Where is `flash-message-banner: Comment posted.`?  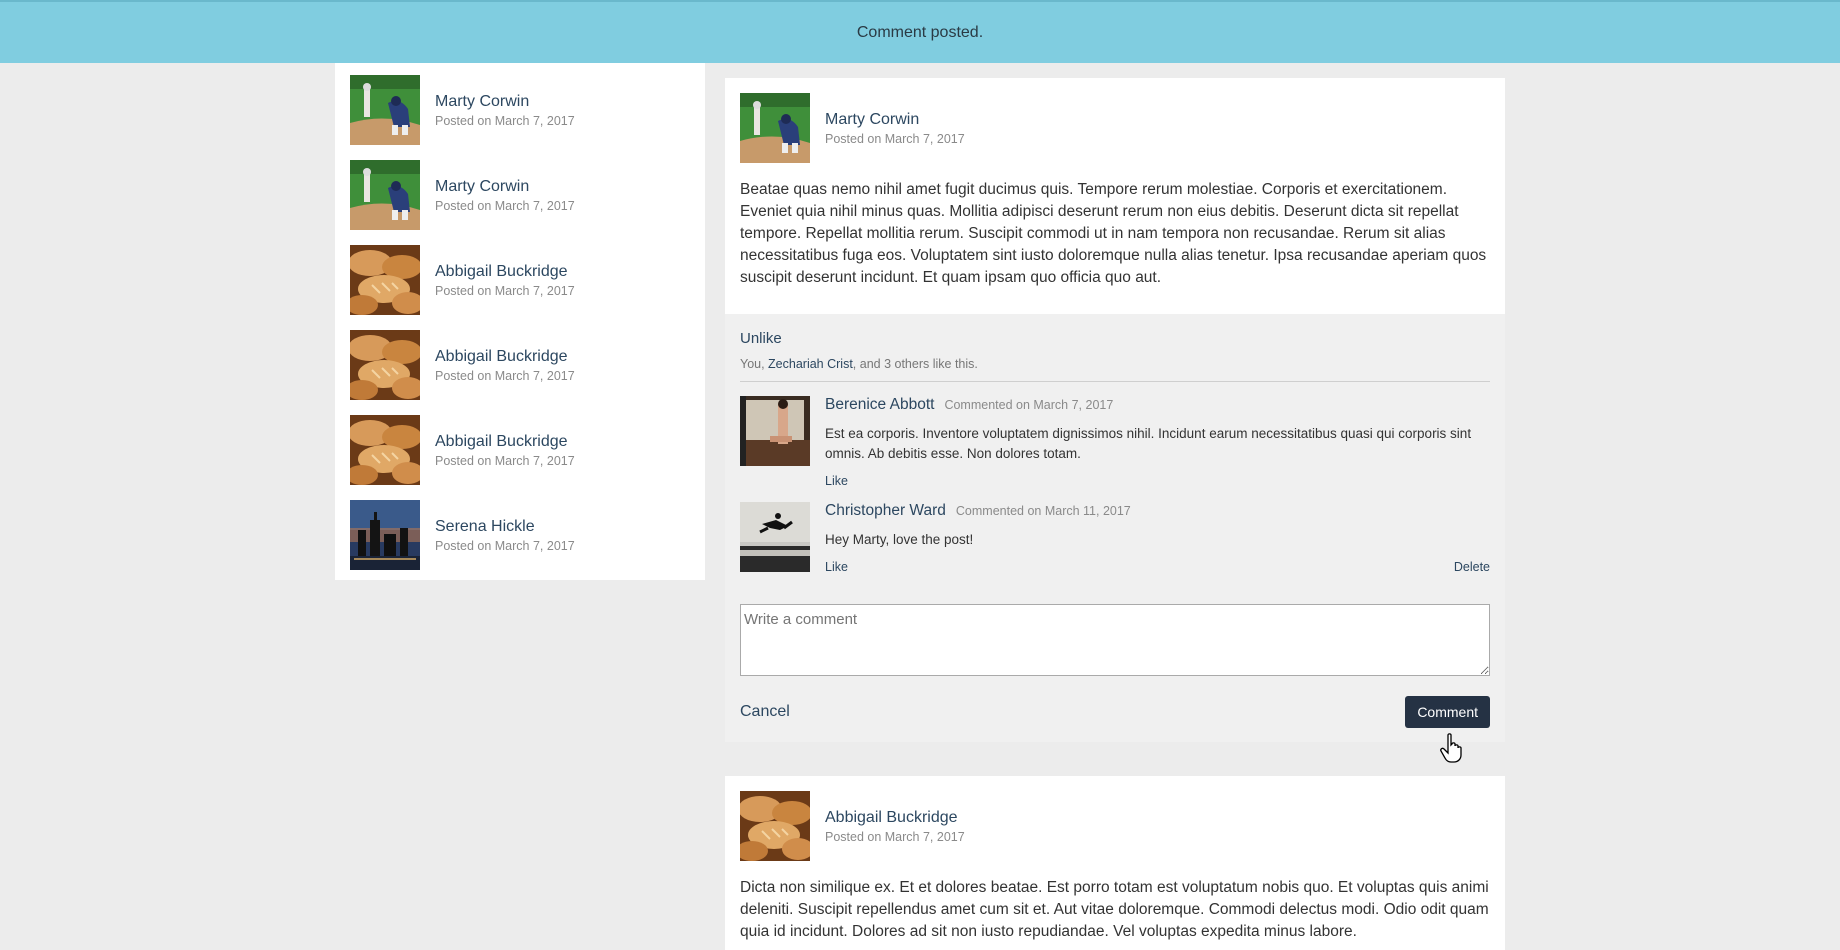 flash-message-banner: Comment posted. is located at coordinates (920, 31).